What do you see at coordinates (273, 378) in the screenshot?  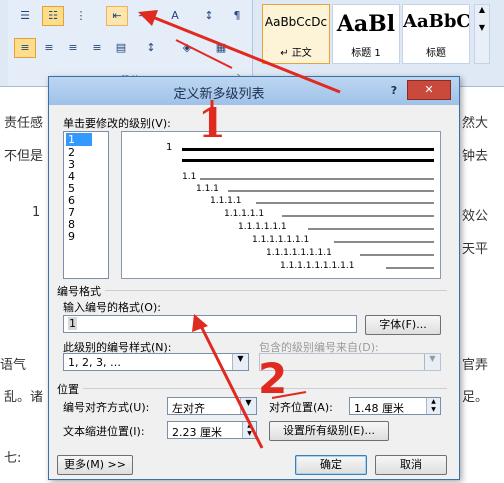 I see `annotation-step-2: 2` at bounding box center [273, 378].